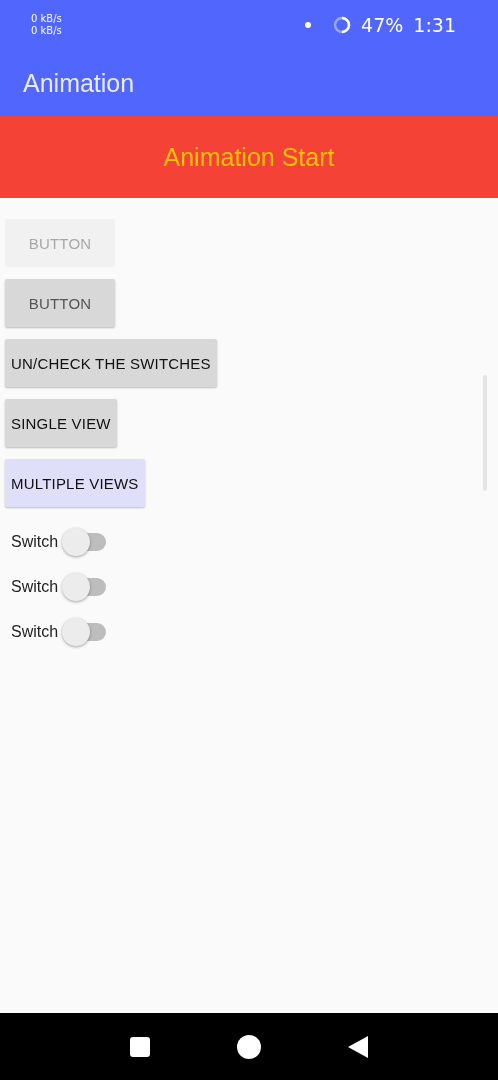  What do you see at coordinates (434, 25) in the screenshot?
I see `clock: 1:31` at bounding box center [434, 25].